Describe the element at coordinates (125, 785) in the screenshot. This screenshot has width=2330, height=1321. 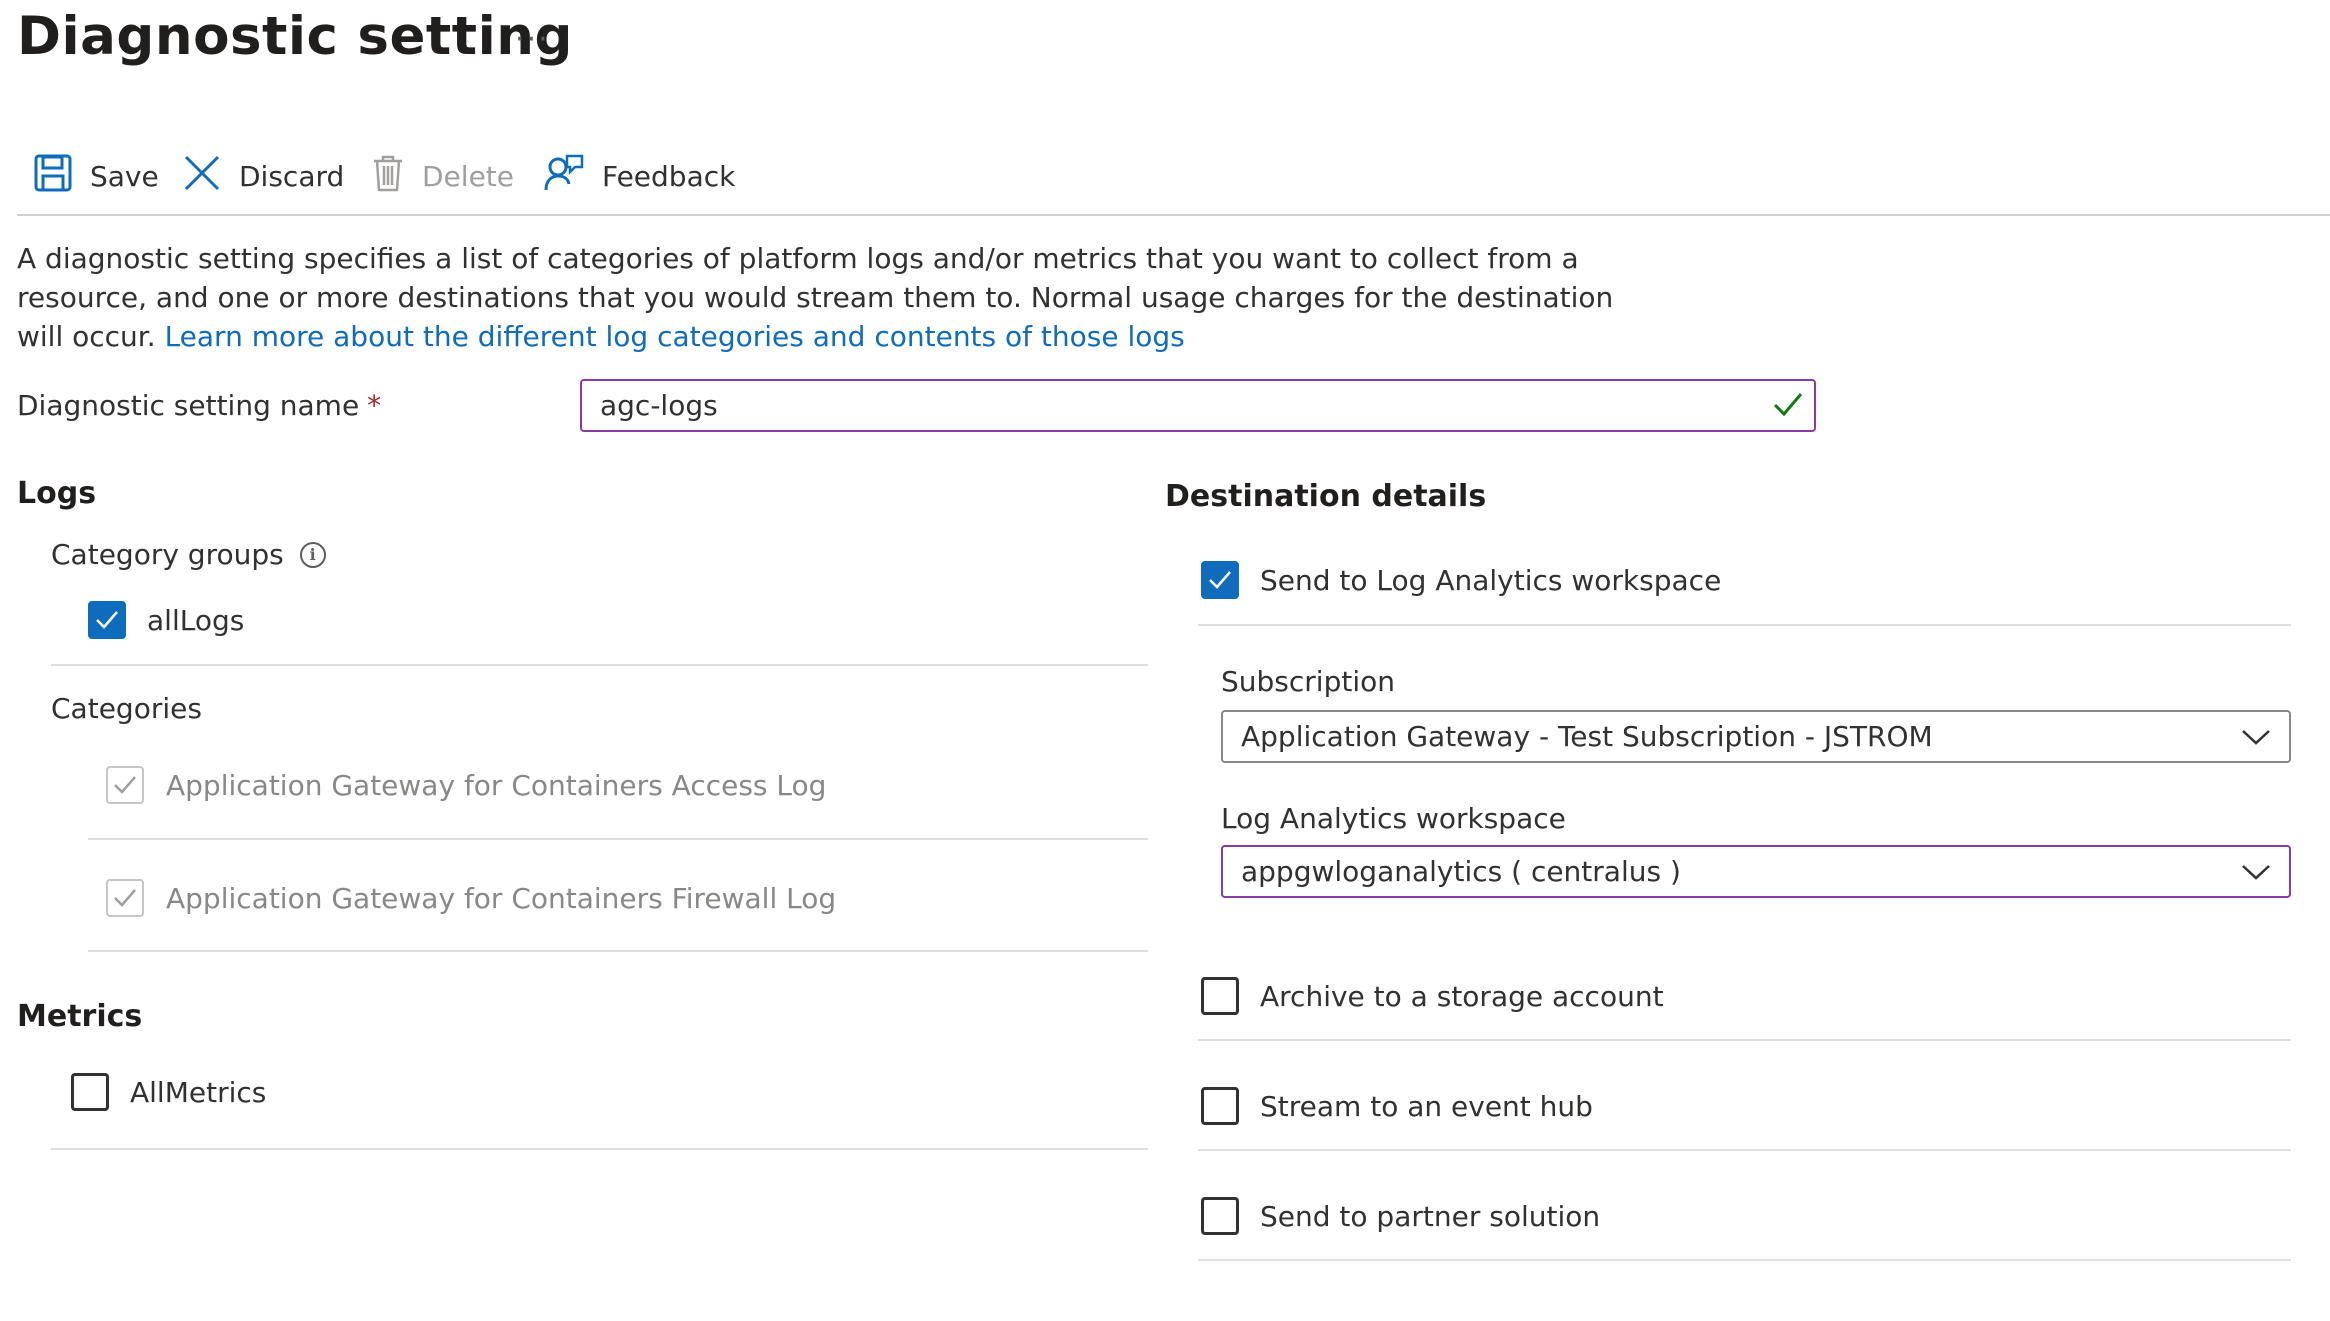
I see `access-log-checkbox` at that location.